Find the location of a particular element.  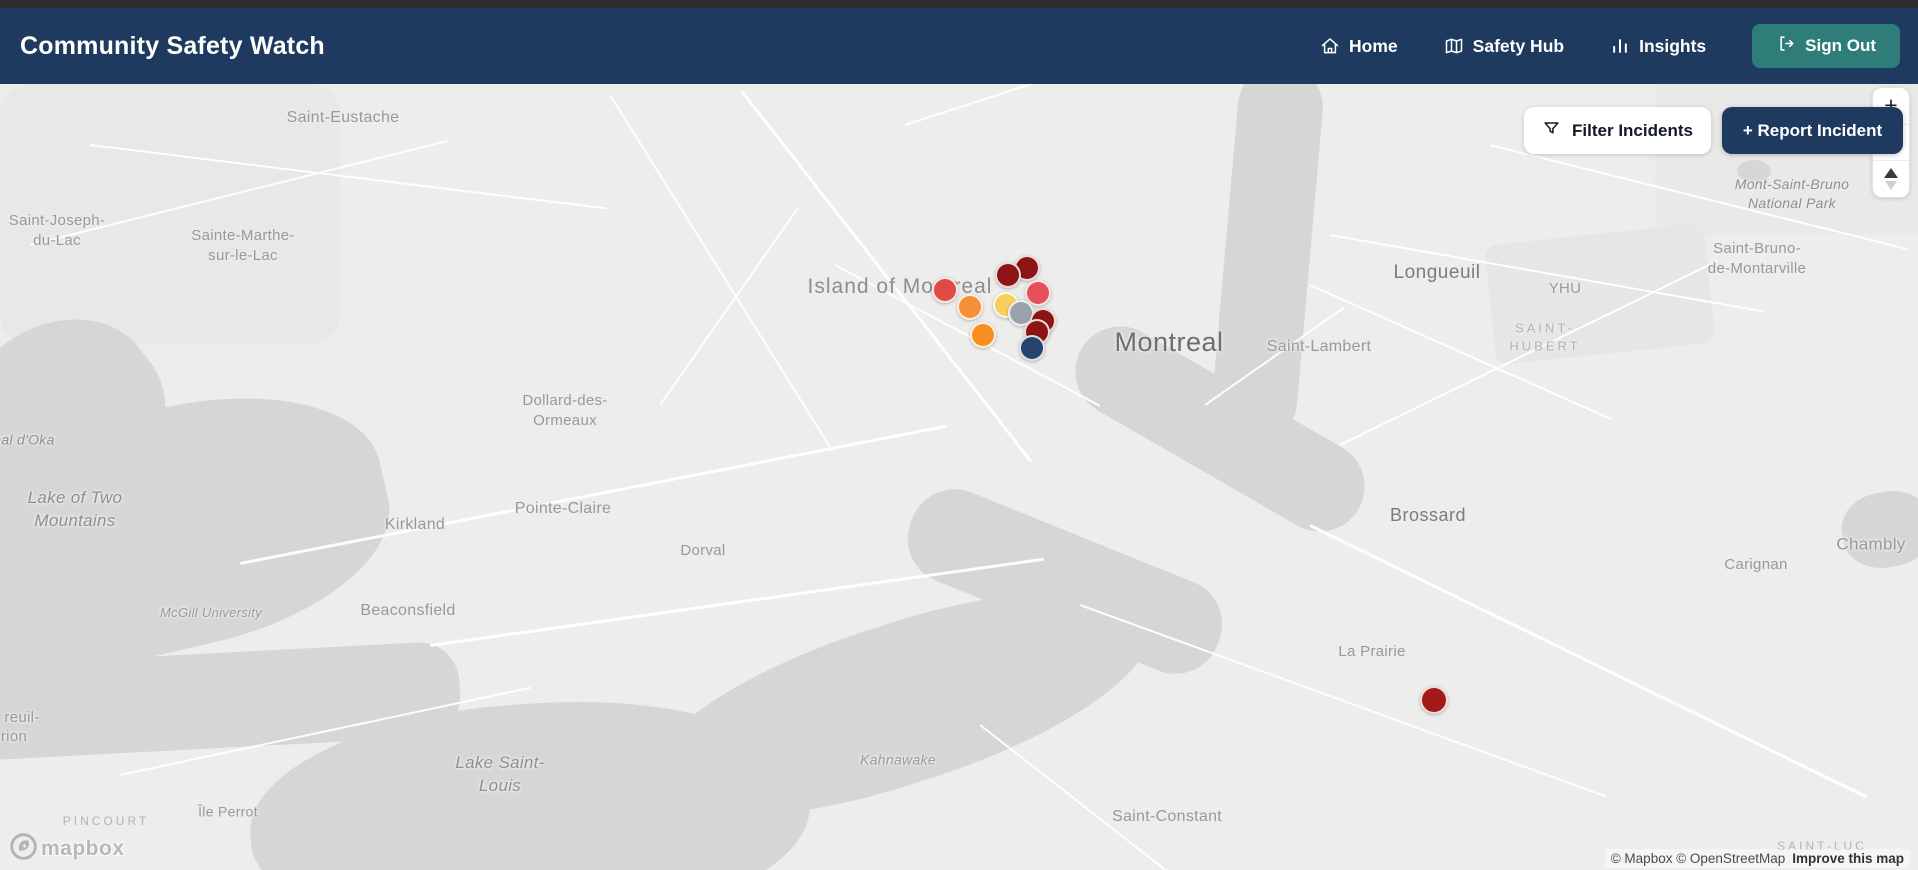

map-label: Longueuil is located at coordinates (1437, 273).